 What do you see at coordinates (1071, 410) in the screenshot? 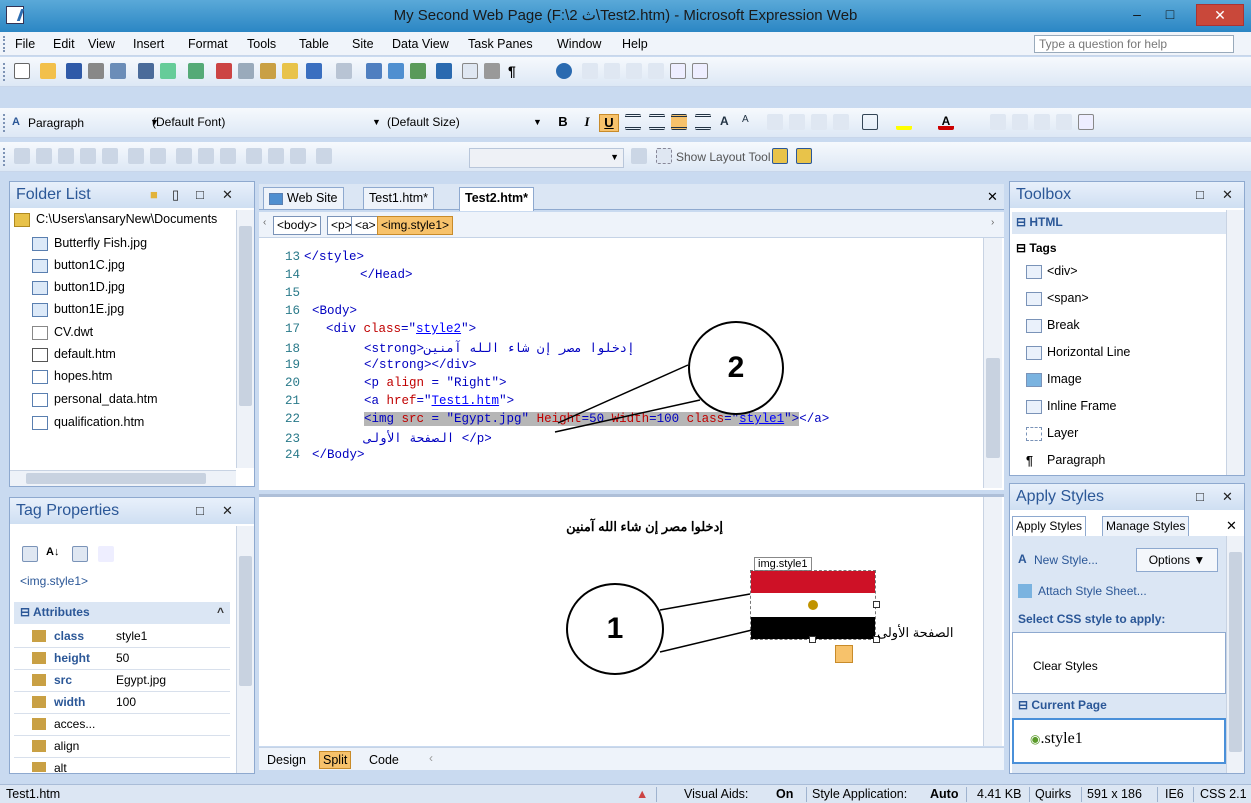
I see `toolbox-item-iframe: Inline Frame` at bounding box center [1071, 410].